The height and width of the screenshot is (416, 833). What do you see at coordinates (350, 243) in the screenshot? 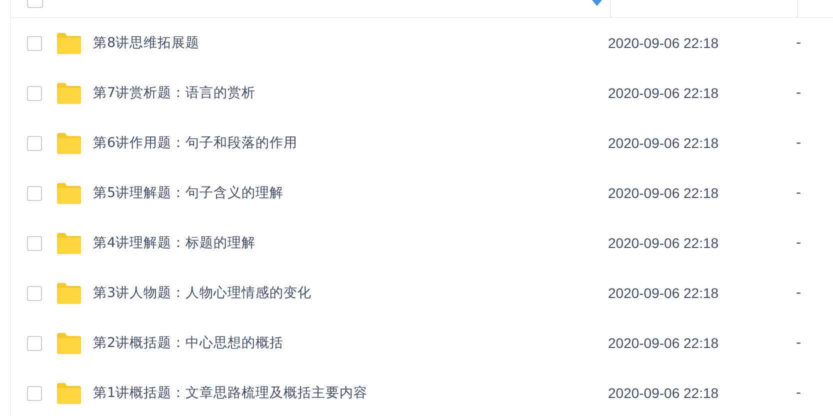
I see `file-name: 第4讲理解题：标题的理解` at bounding box center [350, 243].